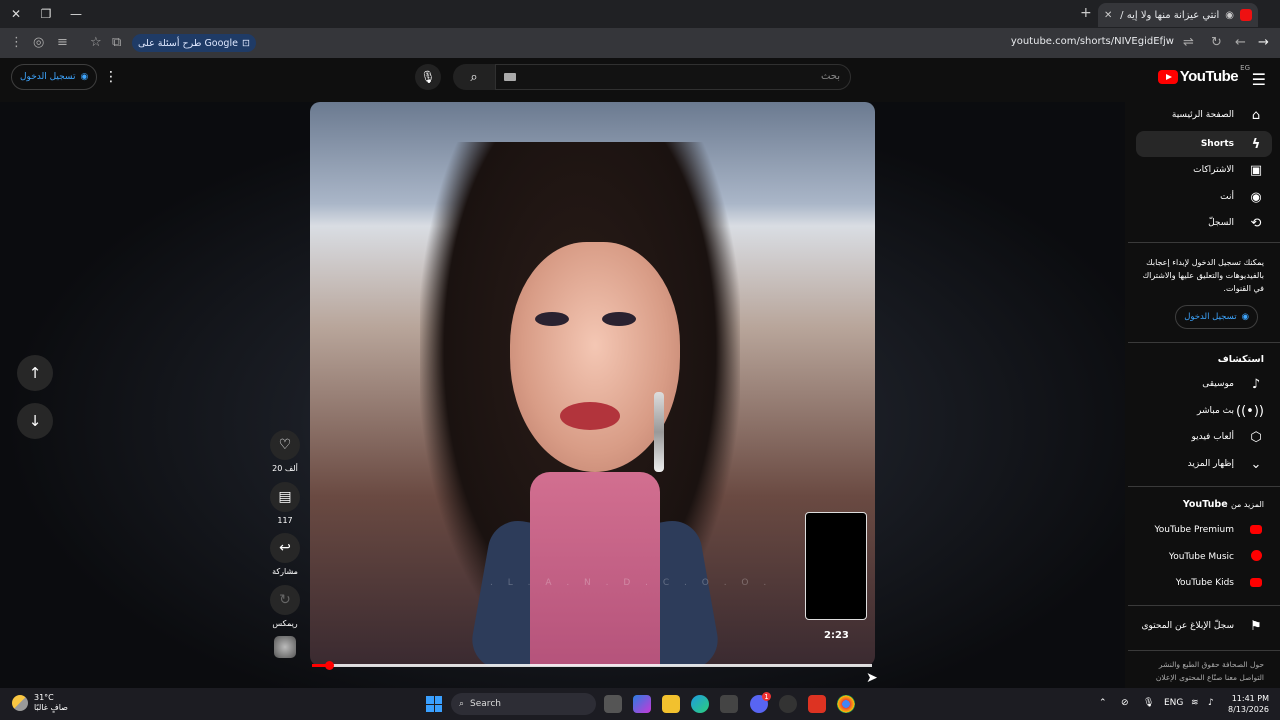 This screenshot has height=720, width=1280. I want to click on live-icon: ((•)), so click(1250, 411).